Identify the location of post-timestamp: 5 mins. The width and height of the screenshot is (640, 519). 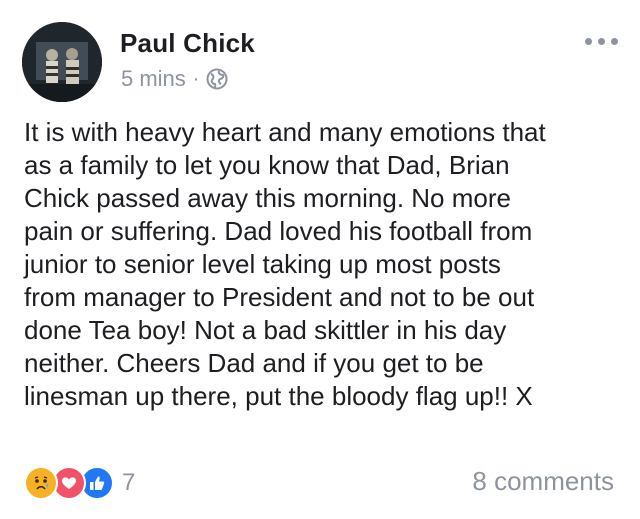
(153, 79).